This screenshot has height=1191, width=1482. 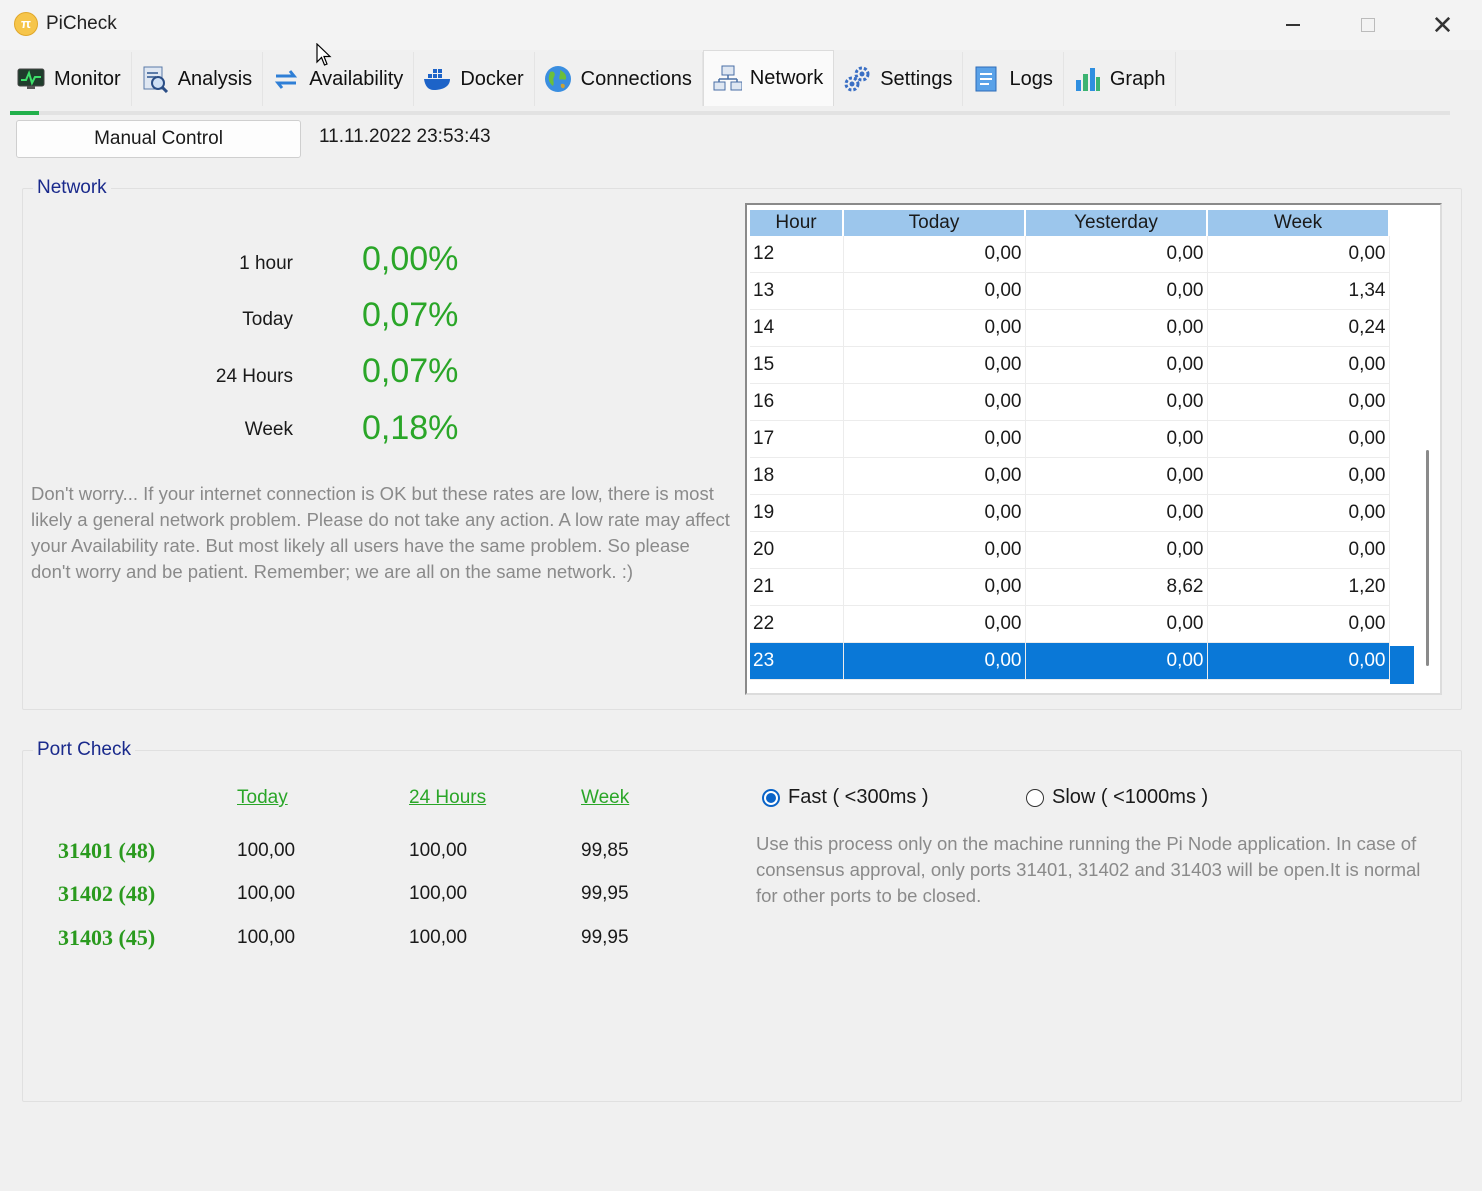 What do you see at coordinates (107, 937) in the screenshot?
I see `port-label-31403: 31403 (45)` at bounding box center [107, 937].